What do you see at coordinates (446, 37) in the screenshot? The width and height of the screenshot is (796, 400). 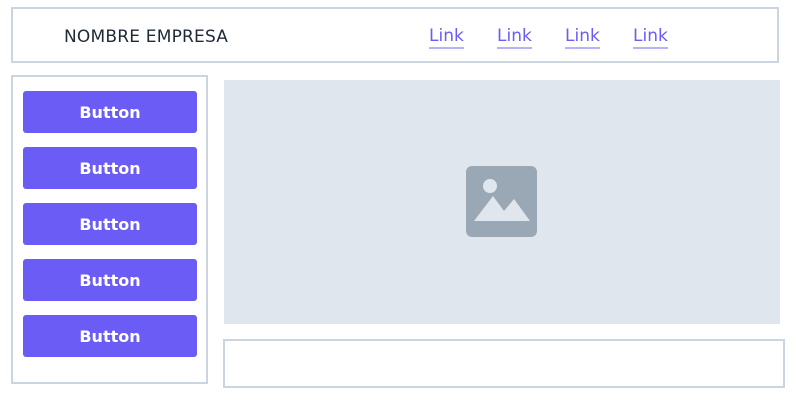 I see `nav-link-1: Link` at bounding box center [446, 37].